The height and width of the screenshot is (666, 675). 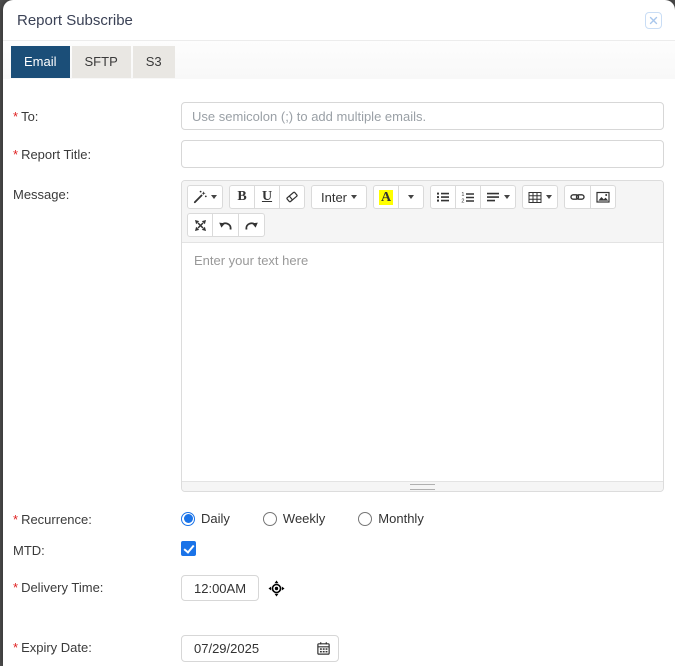 What do you see at coordinates (242, 197) in the screenshot?
I see `bold-button: B` at bounding box center [242, 197].